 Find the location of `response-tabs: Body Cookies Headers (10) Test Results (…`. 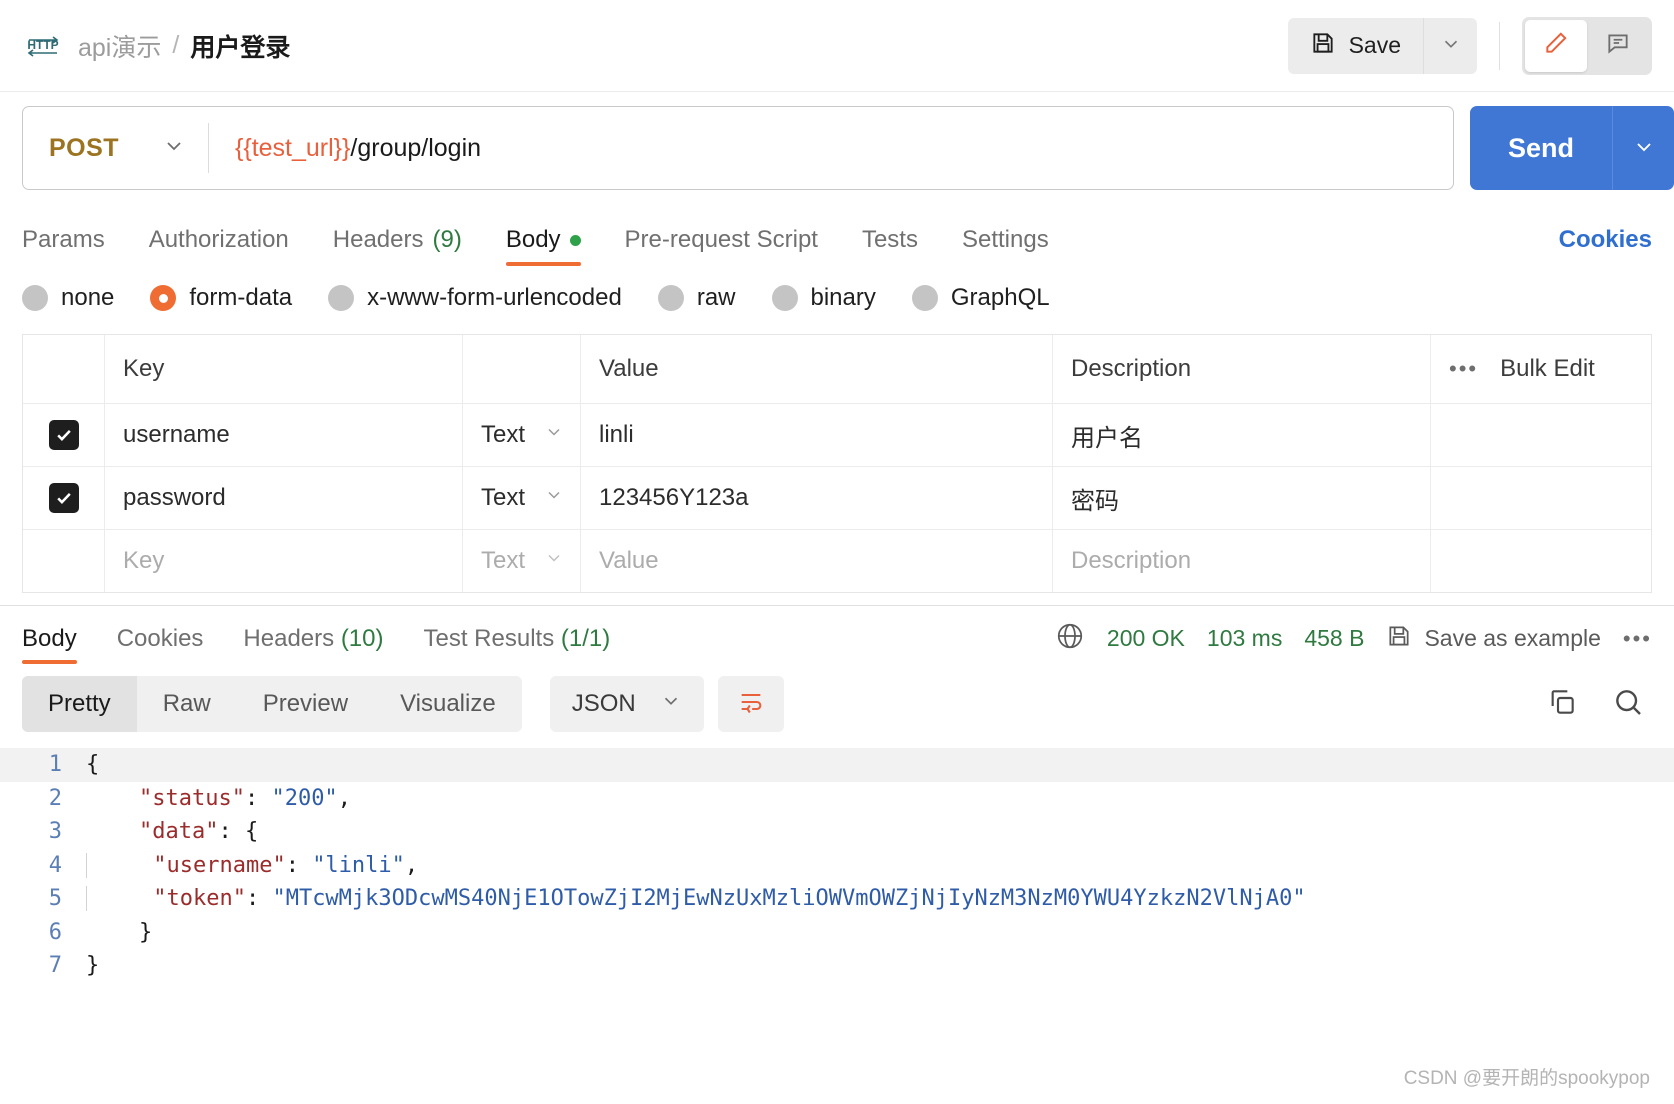

response-tabs: Body Cookies Headers (10) Test Results (… is located at coordinates (837, 635).